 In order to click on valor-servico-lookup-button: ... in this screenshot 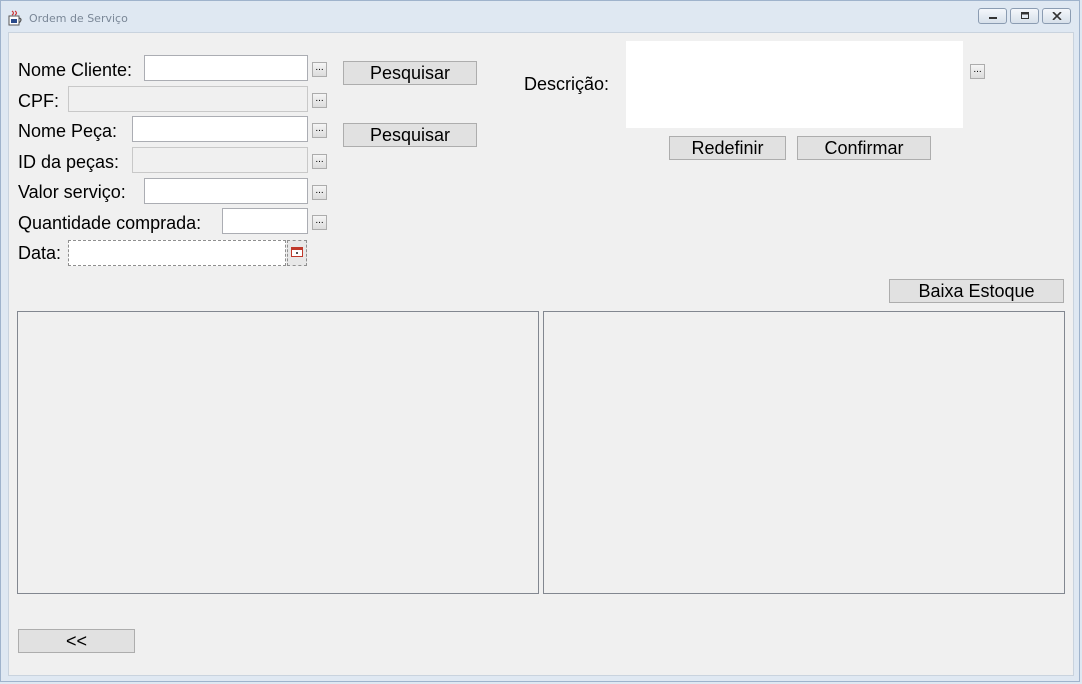, I will do `click(319, 192)`.